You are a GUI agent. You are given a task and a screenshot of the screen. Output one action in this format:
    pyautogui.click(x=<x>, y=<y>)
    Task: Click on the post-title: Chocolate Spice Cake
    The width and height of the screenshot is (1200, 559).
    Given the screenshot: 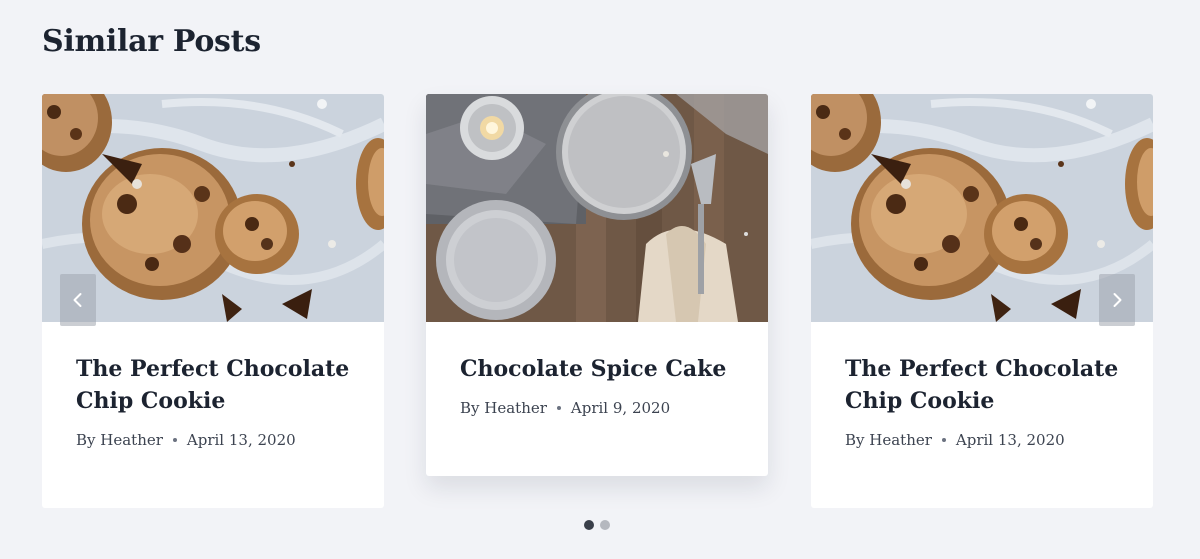 What is the action you would take?
    pyautogui.click(x=597, y=369)
    